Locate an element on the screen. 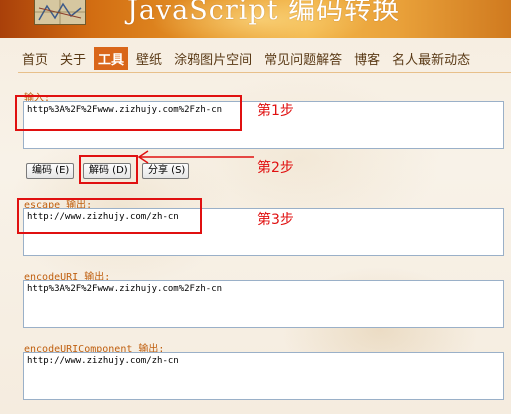 Image resolution: width=511 pixels, height=414 pixels. step3-annotation: 第3步 is located at coordinates (275, 220).